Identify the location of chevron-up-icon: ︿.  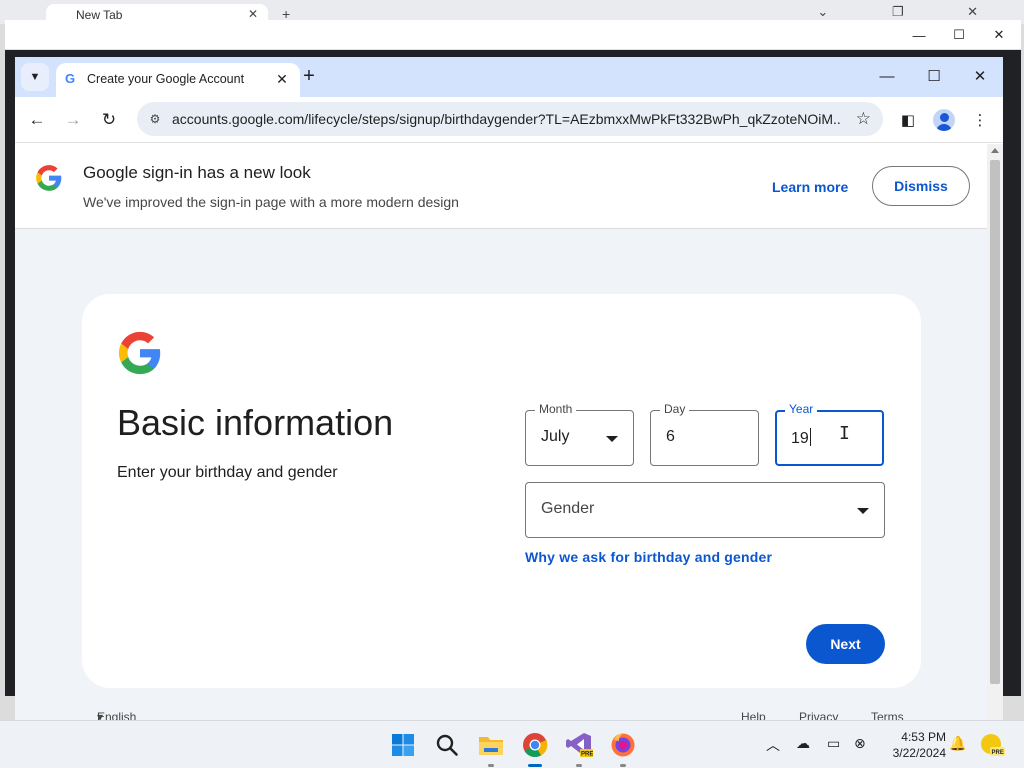
(773, 745).